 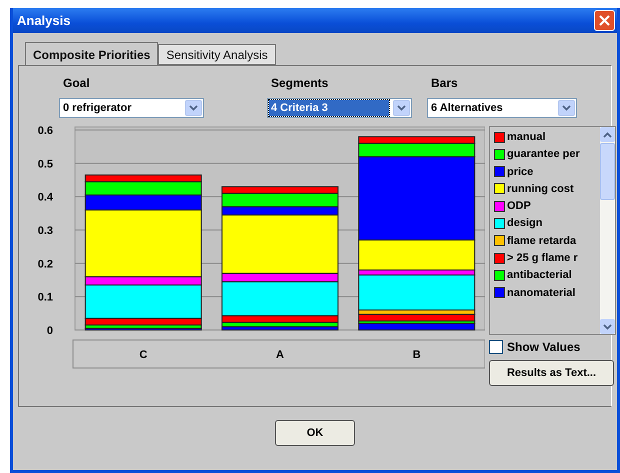 What do you see at coordinates (300, 83) in the screenshot?
I see `selector-label: Segments` at bounding box center [300, 83].